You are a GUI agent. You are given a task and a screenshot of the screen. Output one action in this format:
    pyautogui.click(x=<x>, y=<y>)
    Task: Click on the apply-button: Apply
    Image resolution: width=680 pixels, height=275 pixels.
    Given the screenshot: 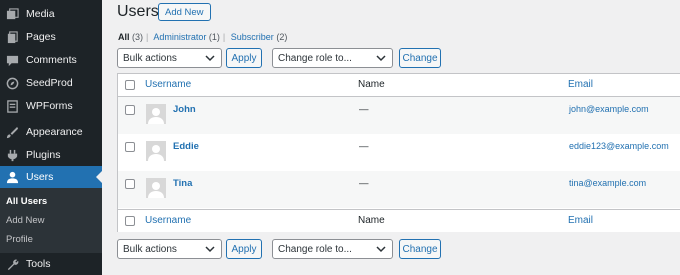 What is the action you would take?
    pyautogui.click(x=244, y=58)
    